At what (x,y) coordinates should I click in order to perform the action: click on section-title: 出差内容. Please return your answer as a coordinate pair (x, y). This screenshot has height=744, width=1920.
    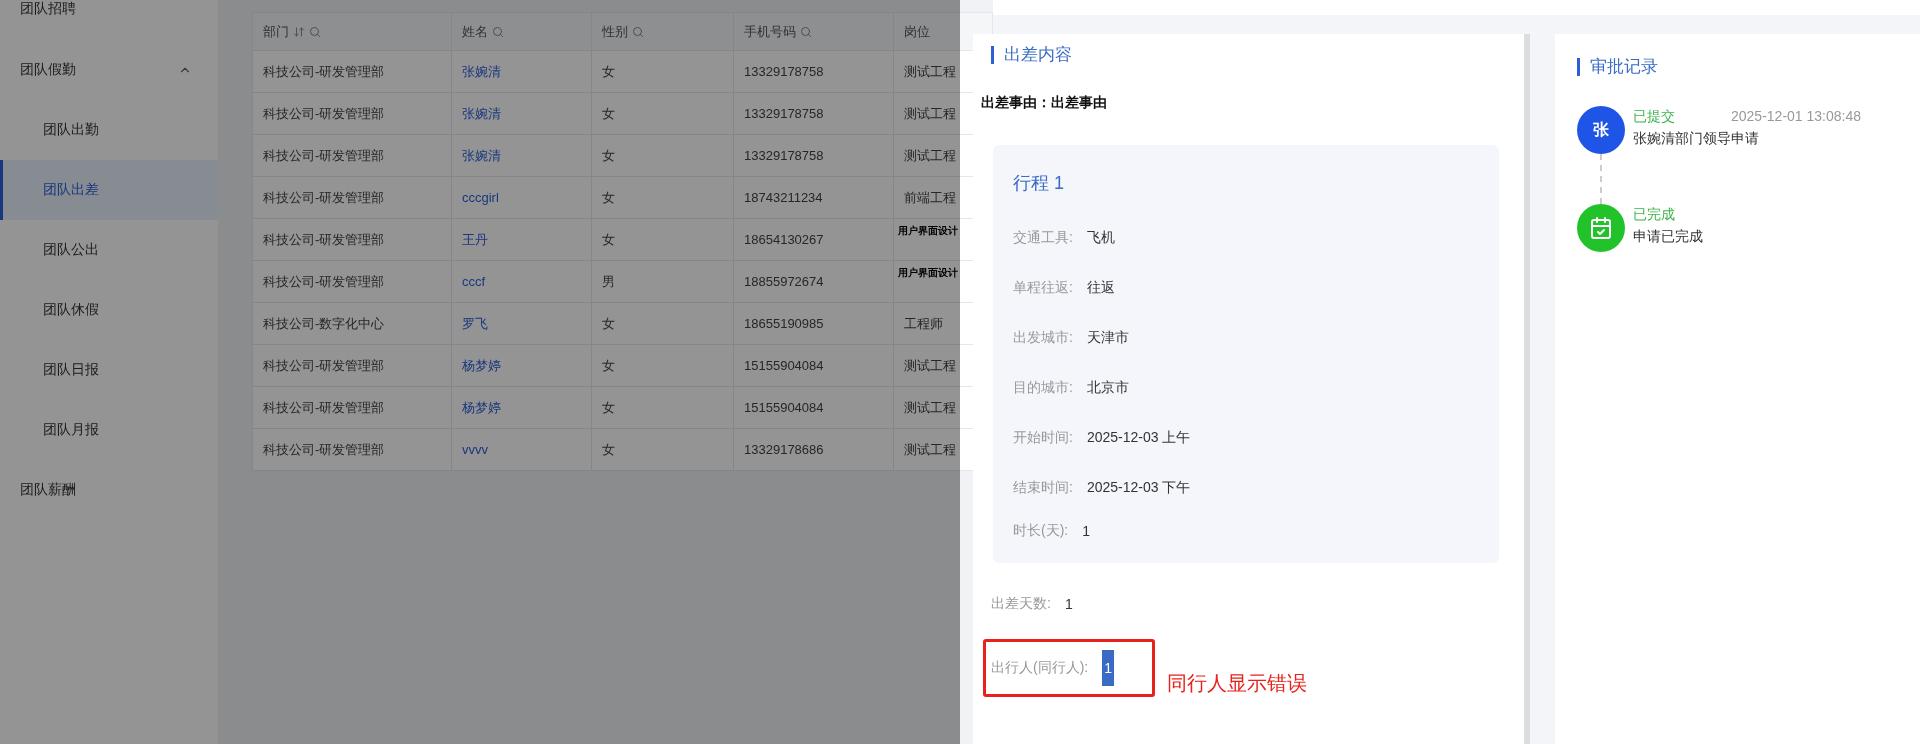
    Looking at the image, I should click on (1245, 55).